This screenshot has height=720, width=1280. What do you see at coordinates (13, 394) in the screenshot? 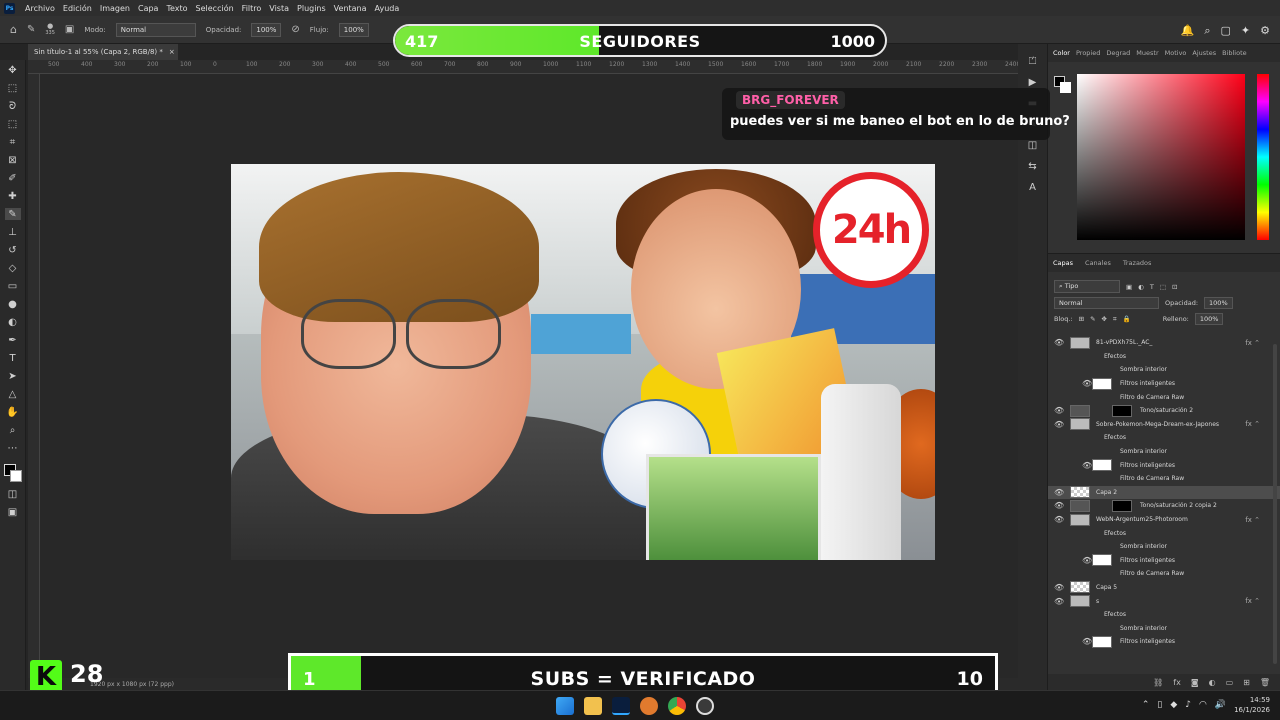
I see `shape-tool-icon: △` at bounding box center [13, 394].